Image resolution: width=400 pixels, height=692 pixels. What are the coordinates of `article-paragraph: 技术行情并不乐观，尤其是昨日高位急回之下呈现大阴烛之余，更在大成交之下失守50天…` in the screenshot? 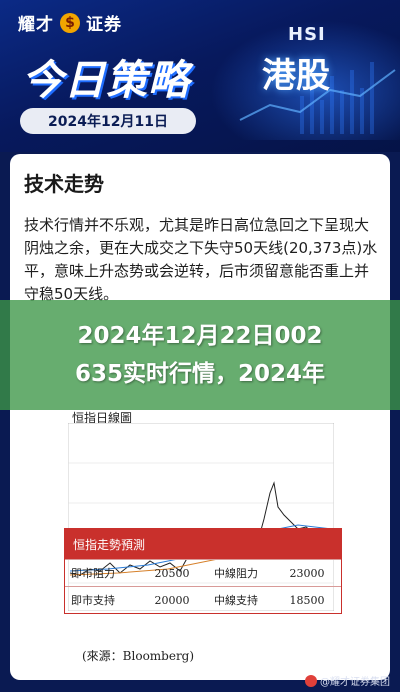 It's located at (201, 259).